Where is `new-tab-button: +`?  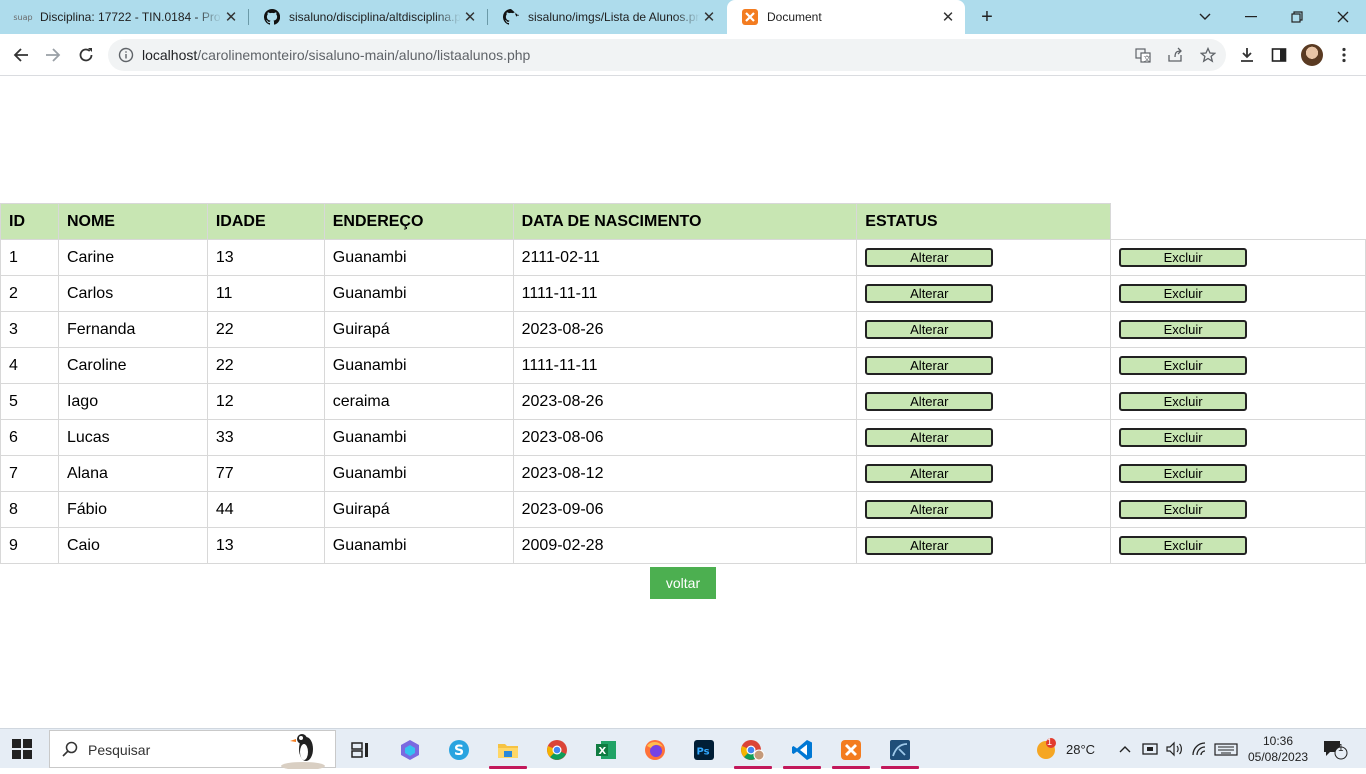 new-tab-button: + is located at coordinates (987, 17).